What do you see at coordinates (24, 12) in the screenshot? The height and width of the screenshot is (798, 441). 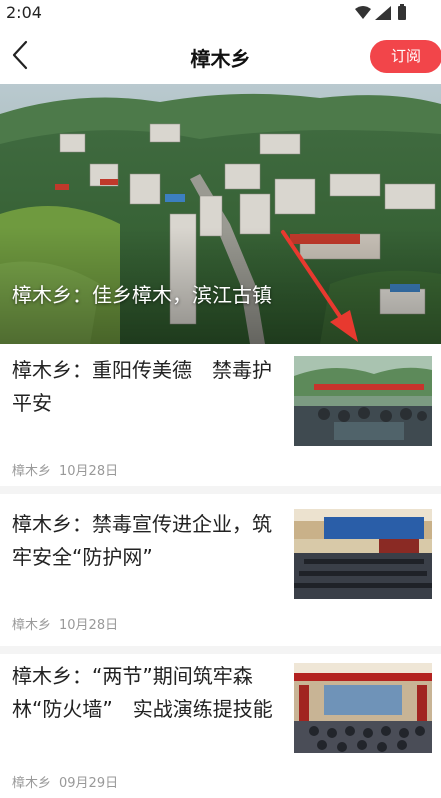 I see `status-time: 2:04` at bounding box center [24, 12].